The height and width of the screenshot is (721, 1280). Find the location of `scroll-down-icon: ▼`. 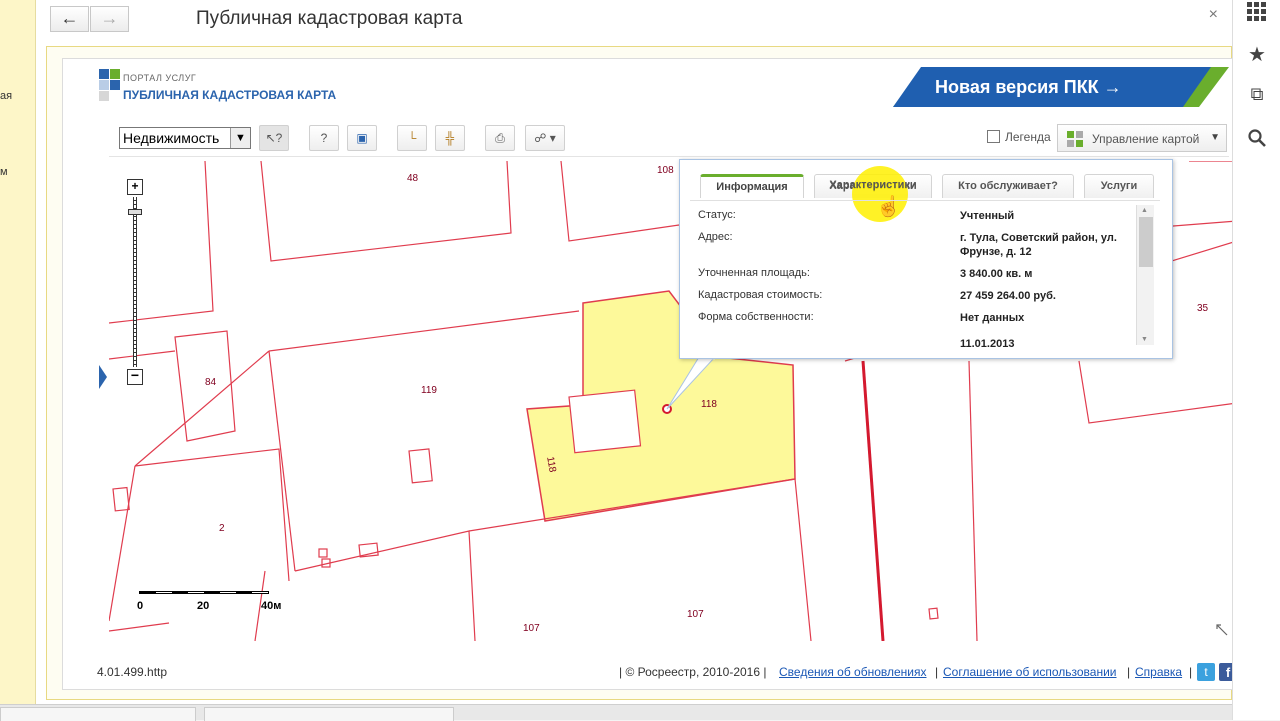

scroll-down-icon: ▼ is located at coordinates (1144, 339).